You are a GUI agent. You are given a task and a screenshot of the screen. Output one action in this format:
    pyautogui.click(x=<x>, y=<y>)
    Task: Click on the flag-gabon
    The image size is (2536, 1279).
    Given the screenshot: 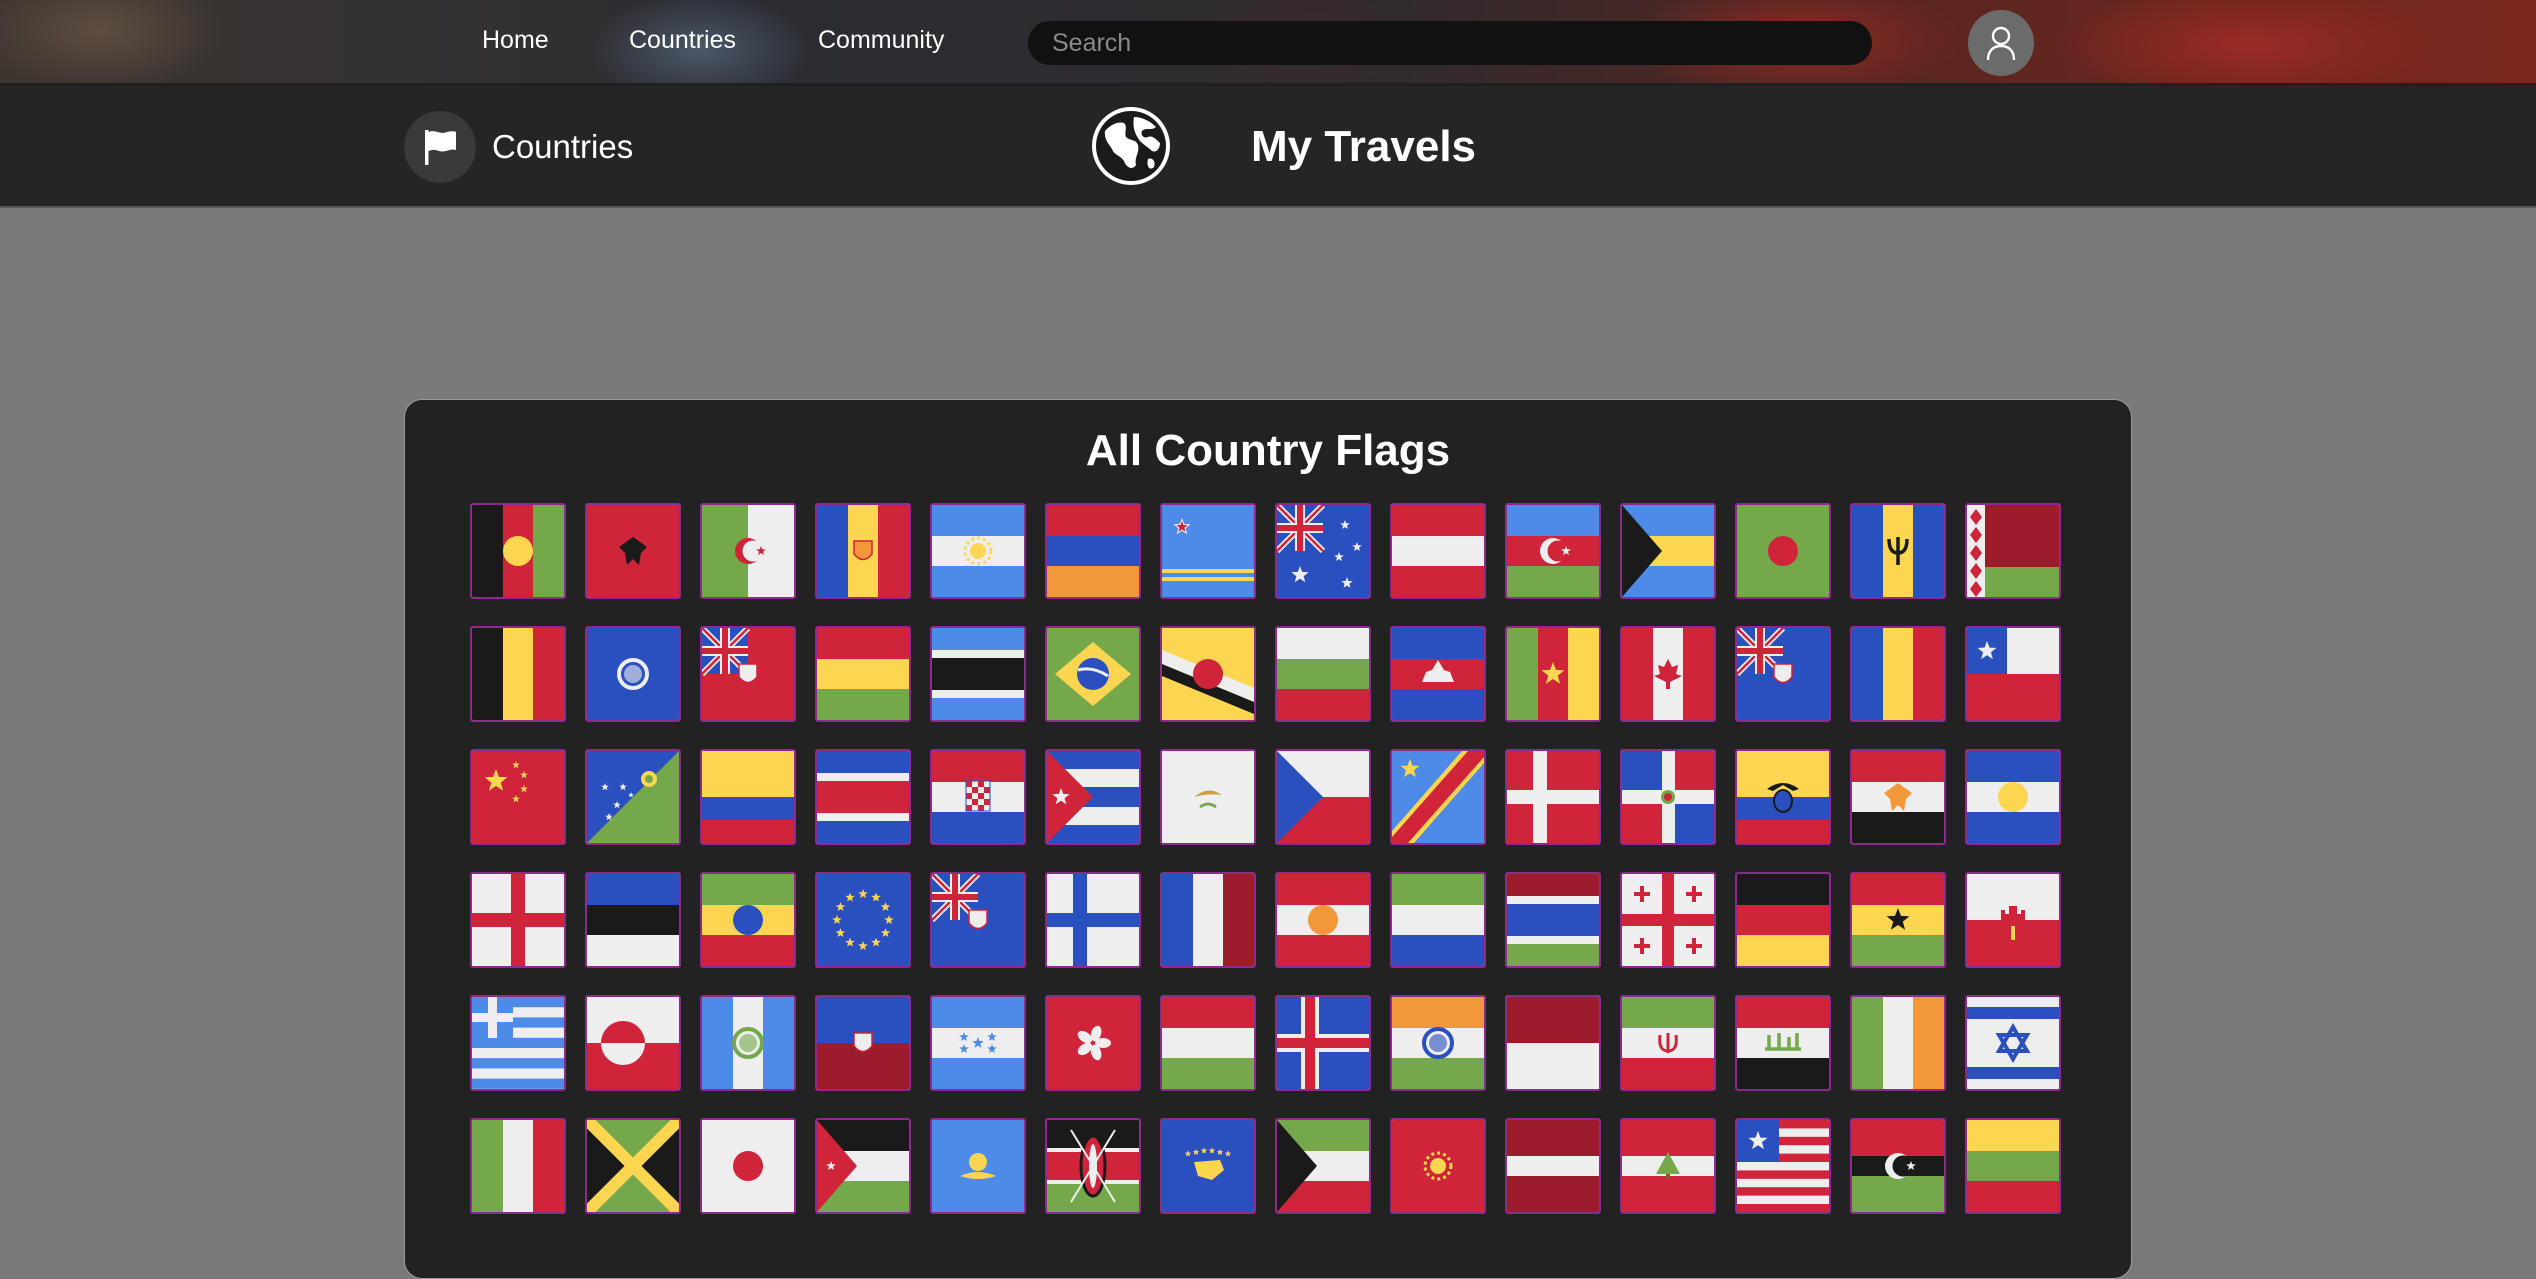 What is the action you would take?
    pyautogui.click(x=1438, y=920)
    